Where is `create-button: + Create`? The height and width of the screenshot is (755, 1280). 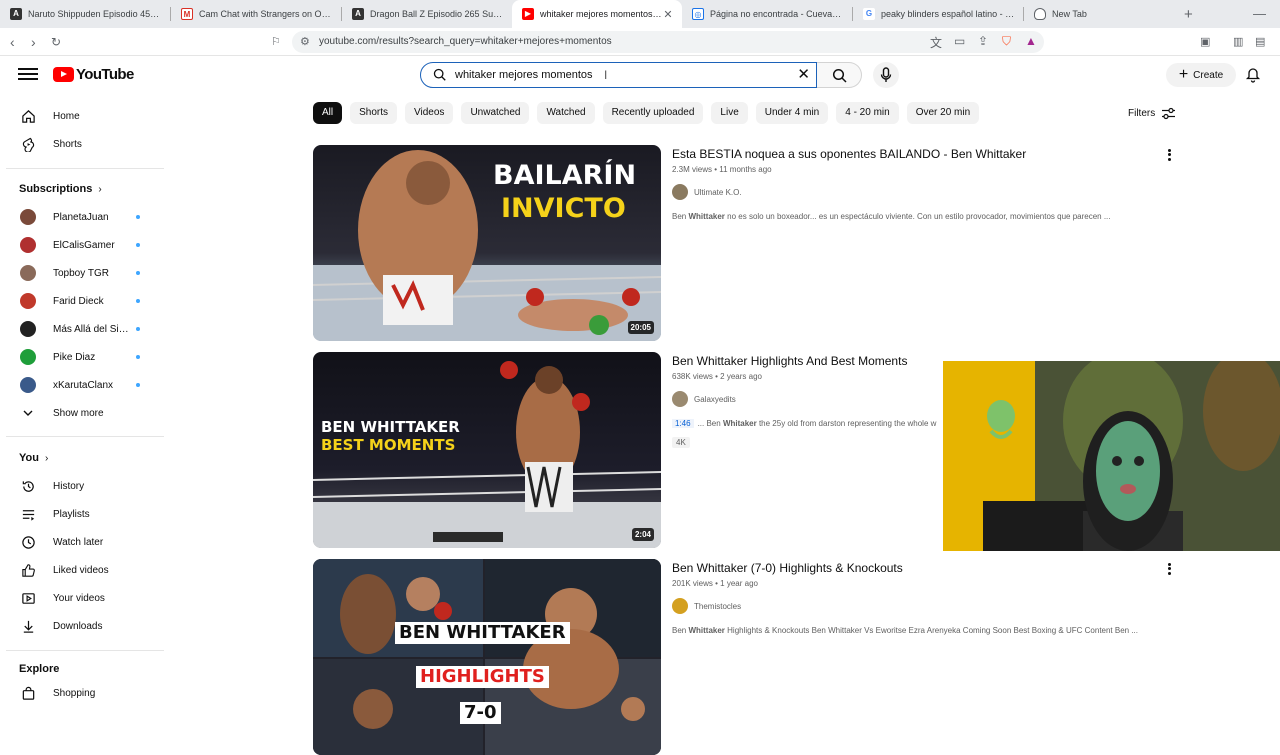
create-button: + Create is located at coordinates (1201, 75).